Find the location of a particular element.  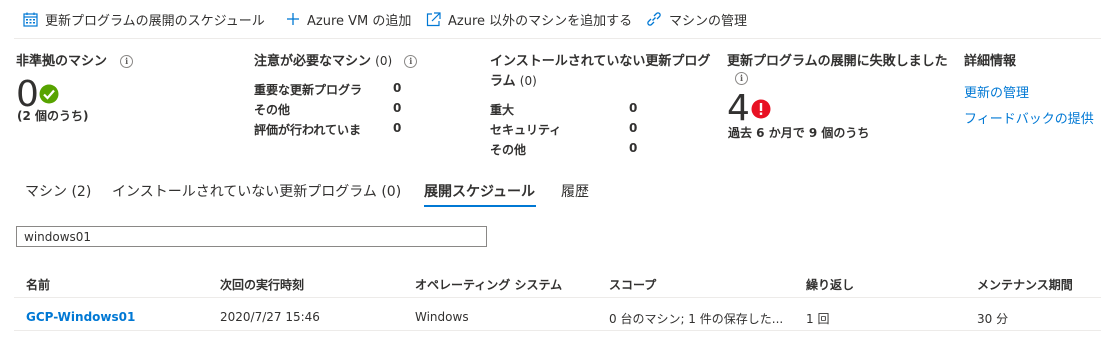

missing-updates-title-line2: ラム (0) is located at coordinates (513, 79).